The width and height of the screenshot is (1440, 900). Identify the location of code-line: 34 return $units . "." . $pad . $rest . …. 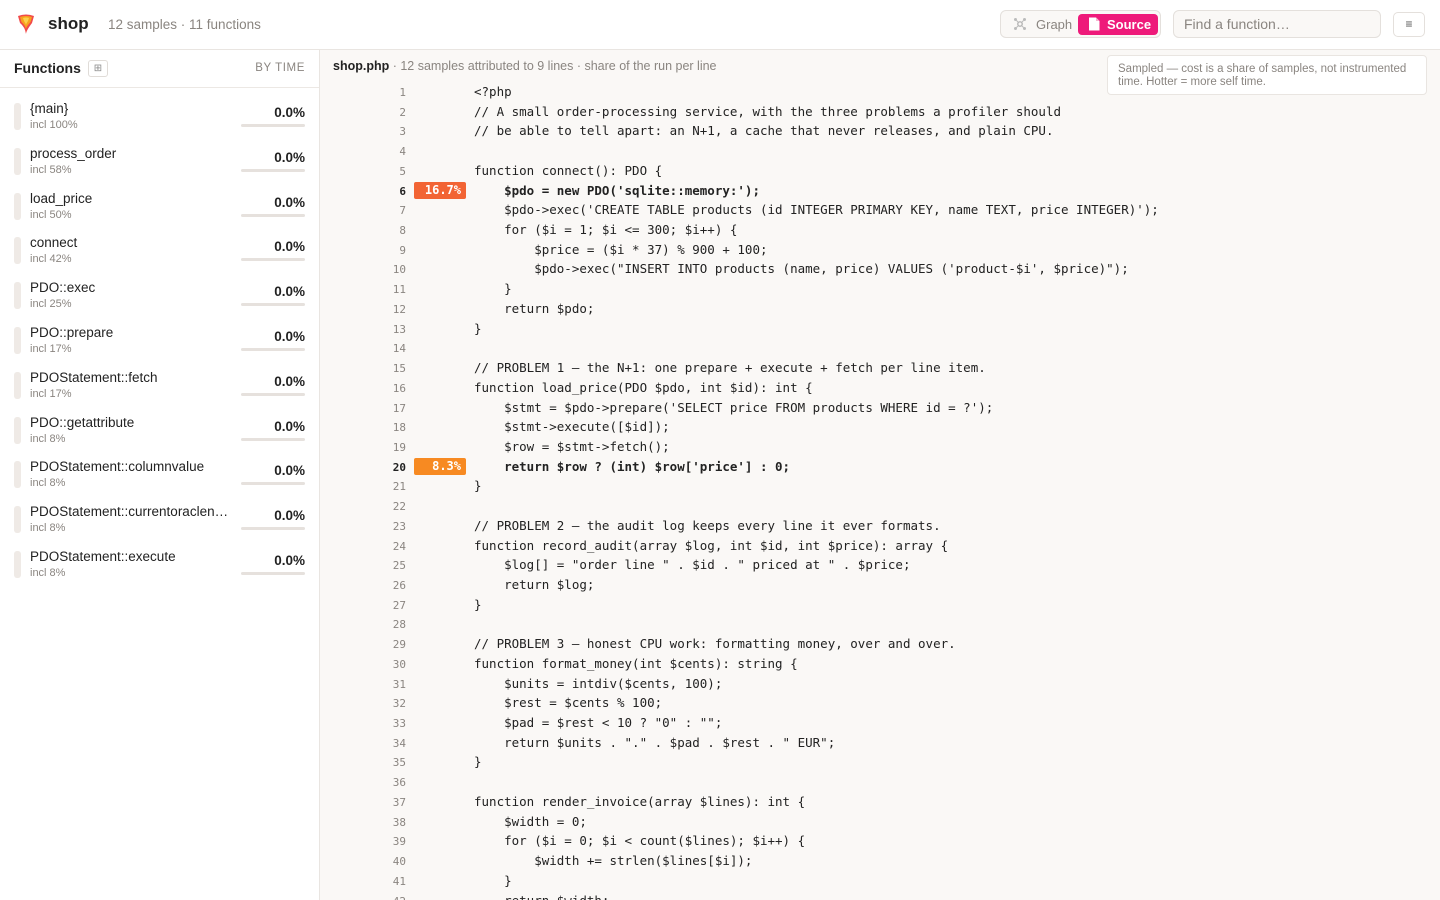
(880, 743).